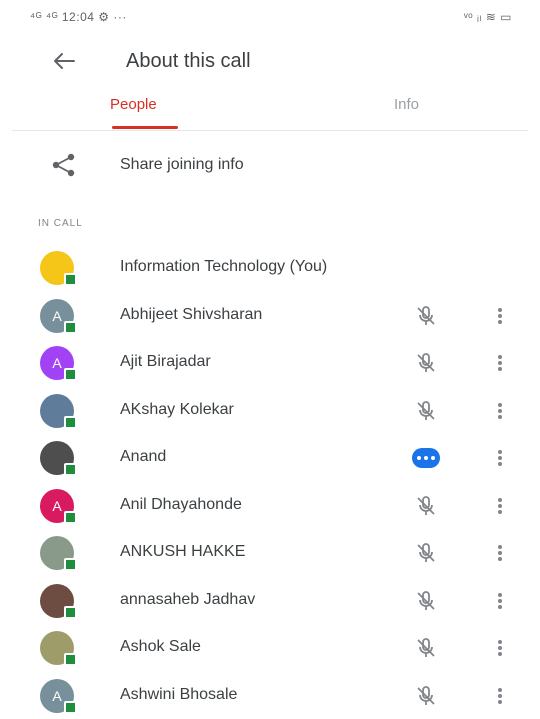 The width and height of the screenshot is (540, 719). What do you see at coordinates (178, 695) in the screenshot?
I see `participant-name: Ashwini Bhosale` at bounding box center [178, 695].